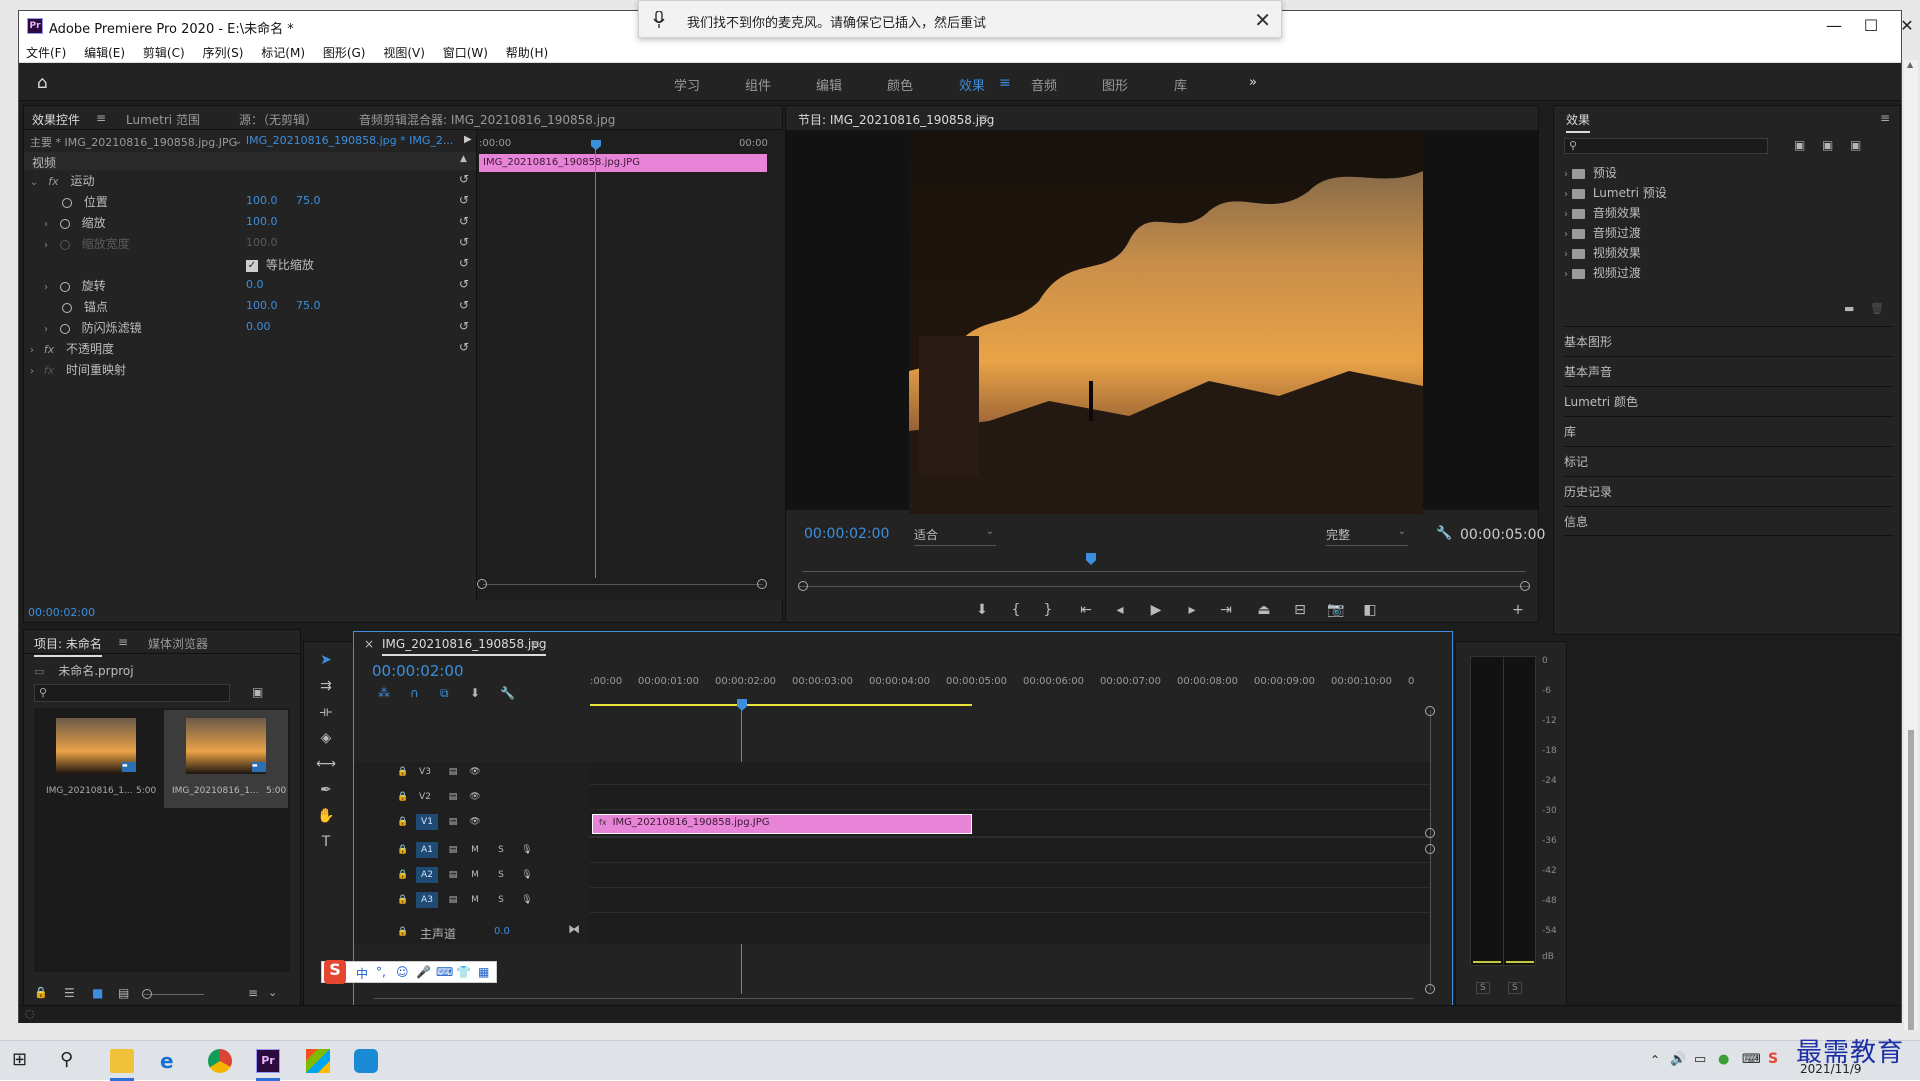 This screenshot has height=1081, width=1920. What do you see at coordinates (222, 51) in the screenshot?
I see `menu-sequence: 序列(S)` at bounding box center [222, 51].